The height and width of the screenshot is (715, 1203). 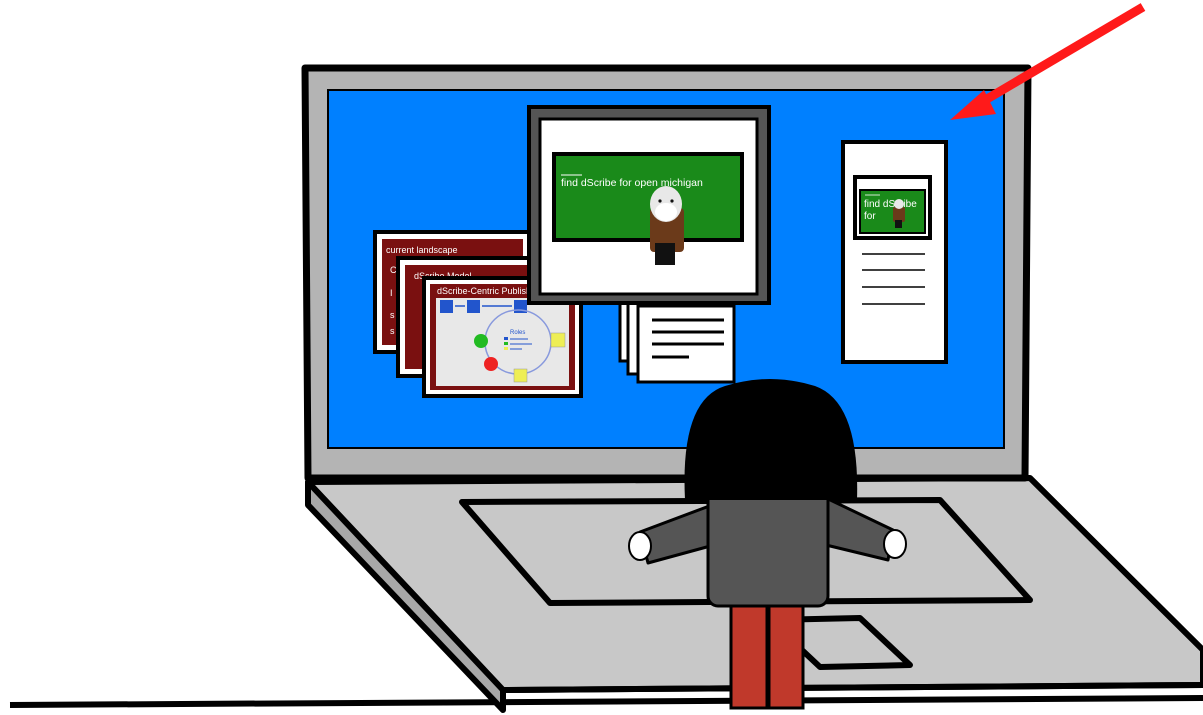 I want to click on doc-caption-line1: find dScribe, so click(x=890, y=204).